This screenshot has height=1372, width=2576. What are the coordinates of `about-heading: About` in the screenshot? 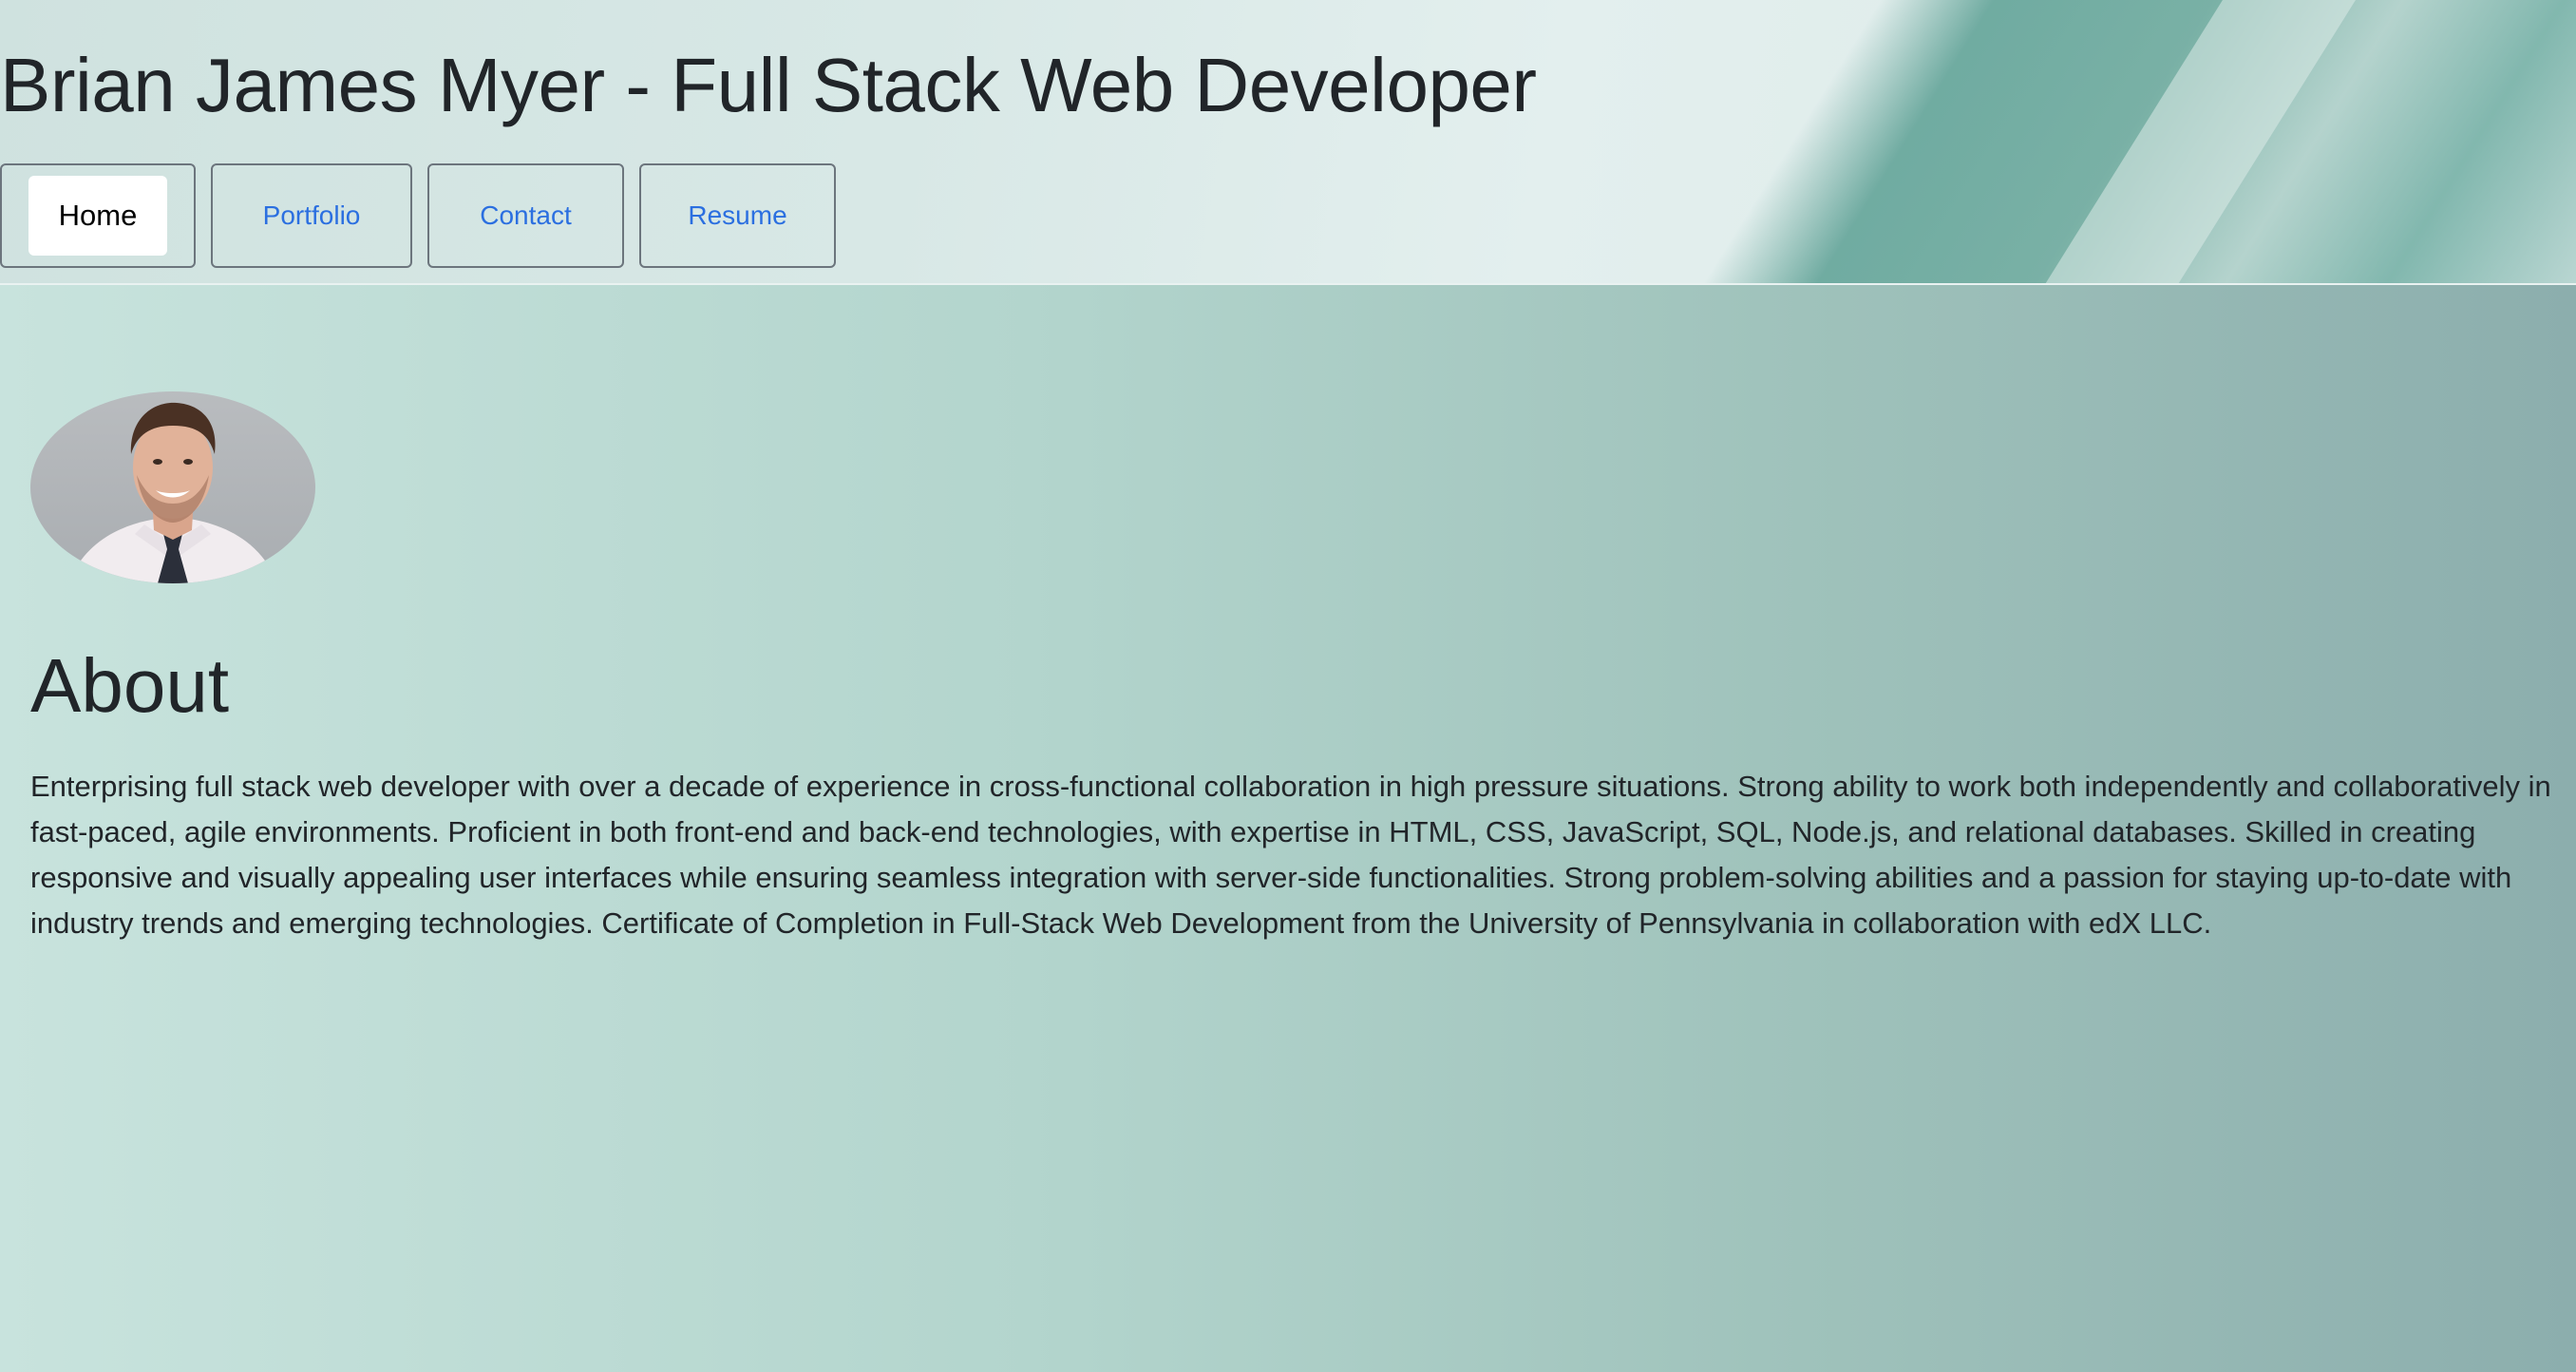 It's located at (130, 685).